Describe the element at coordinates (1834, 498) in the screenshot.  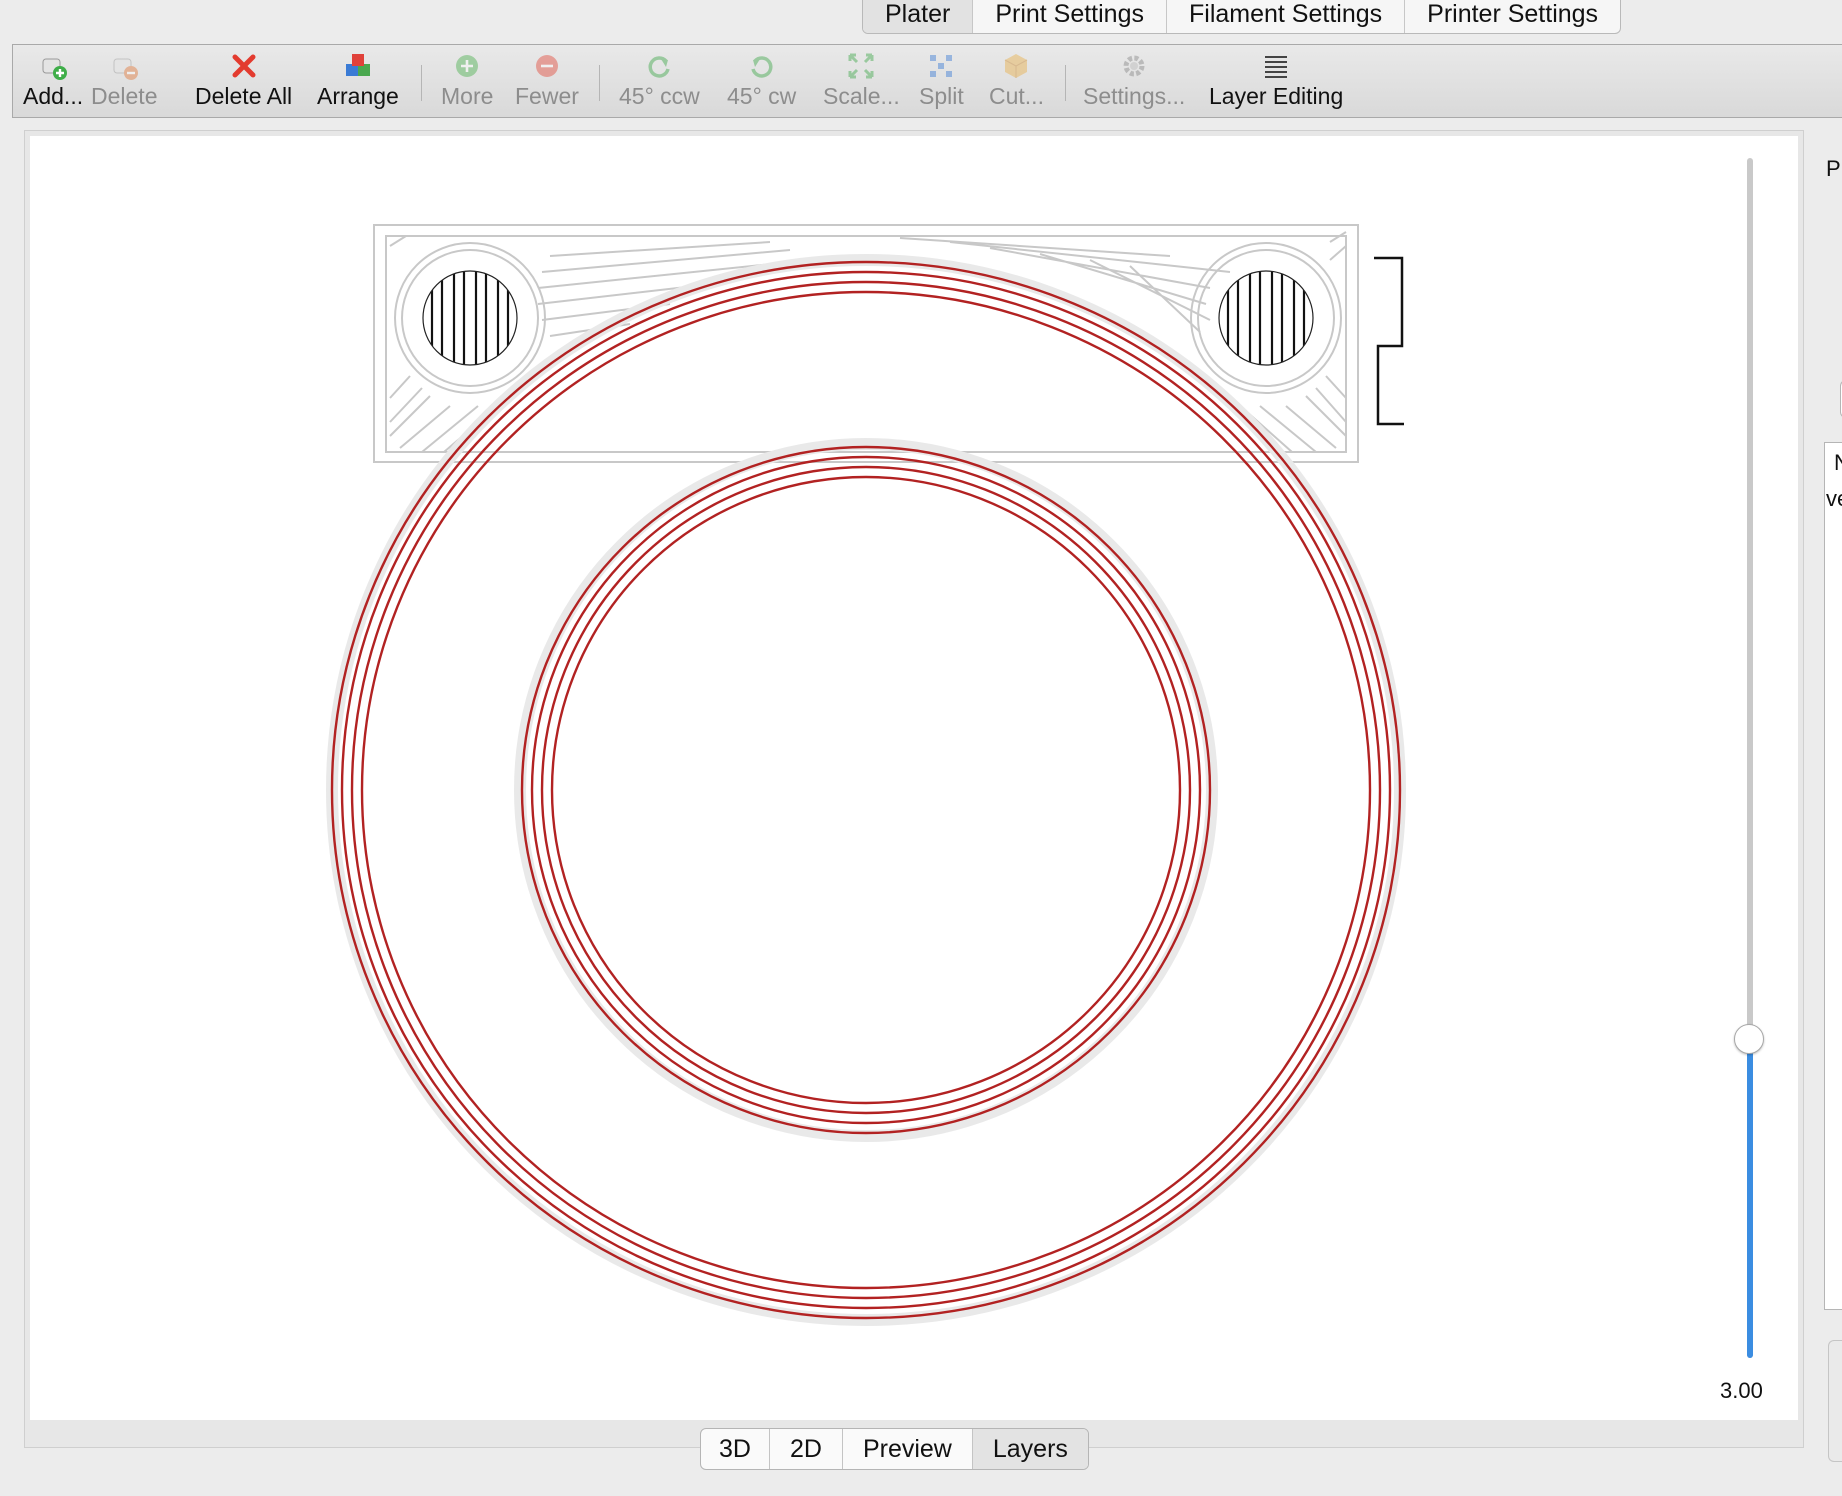
I see `object-list-header-second: ve` at that location.